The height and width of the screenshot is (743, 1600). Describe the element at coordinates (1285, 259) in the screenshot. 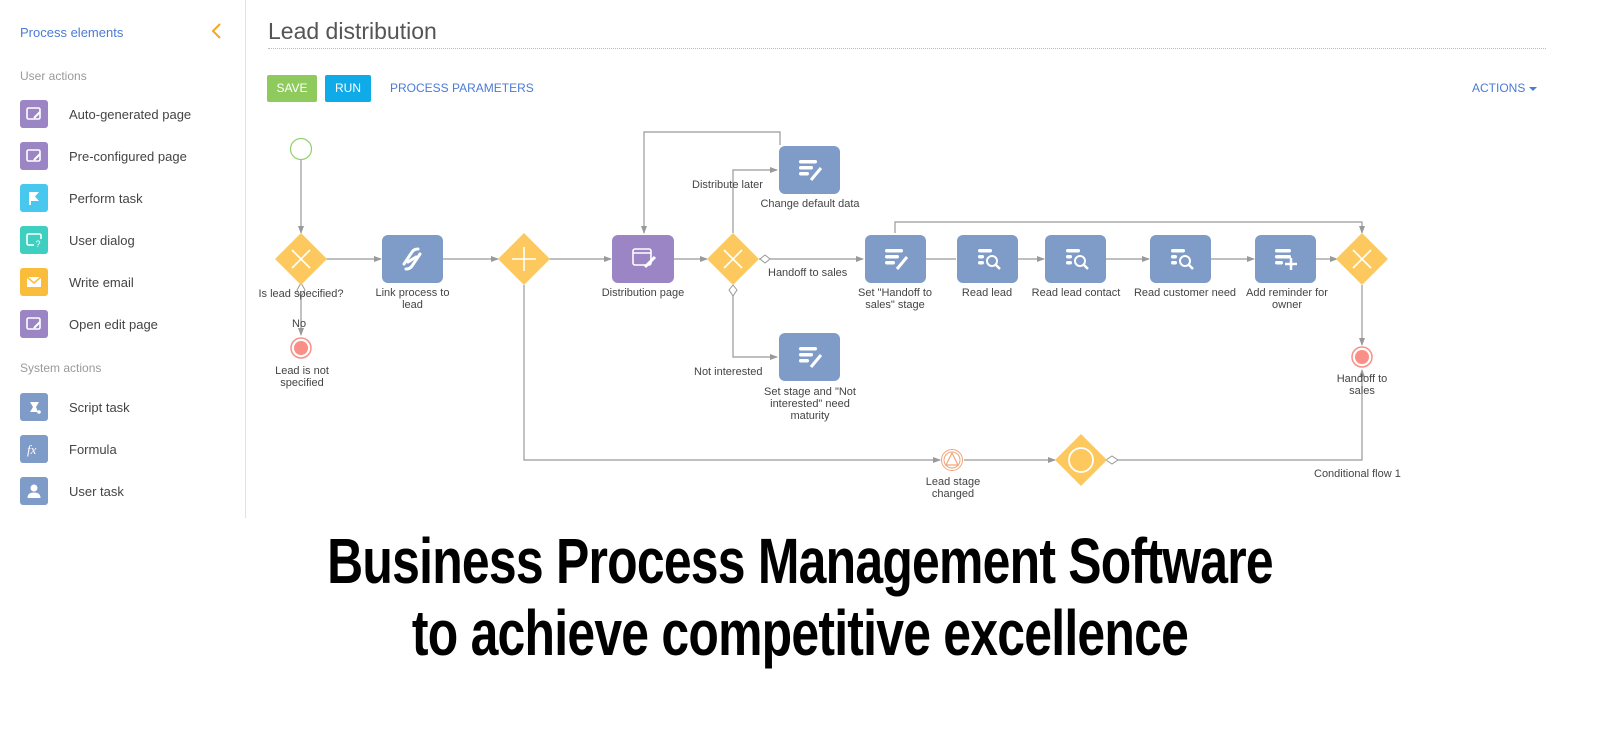

I see `task-add-reminder` at that location.